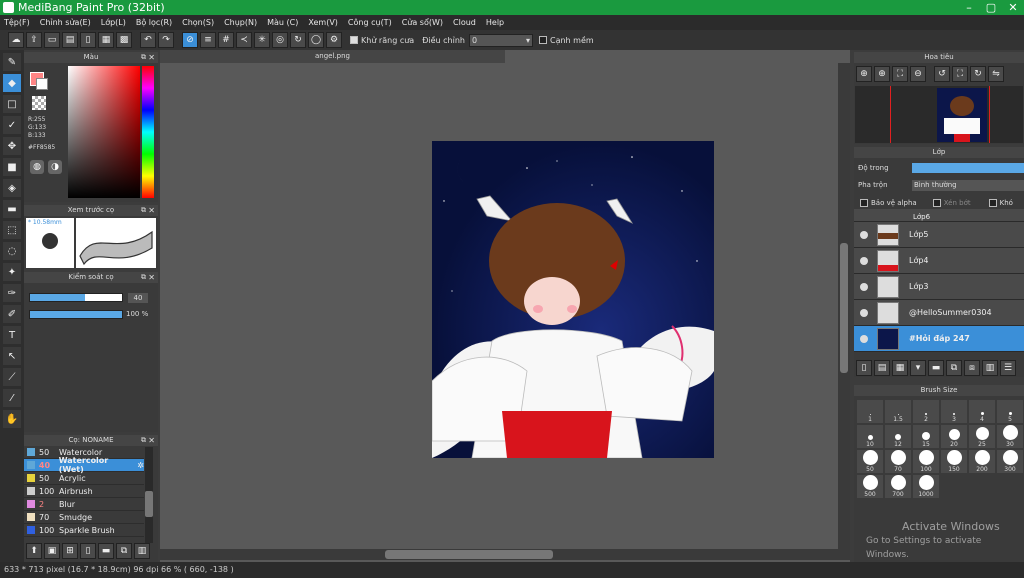  Describe the element at coordinates (898, 461) in the screenshot. I see `brush-size-option: 70` at that location.